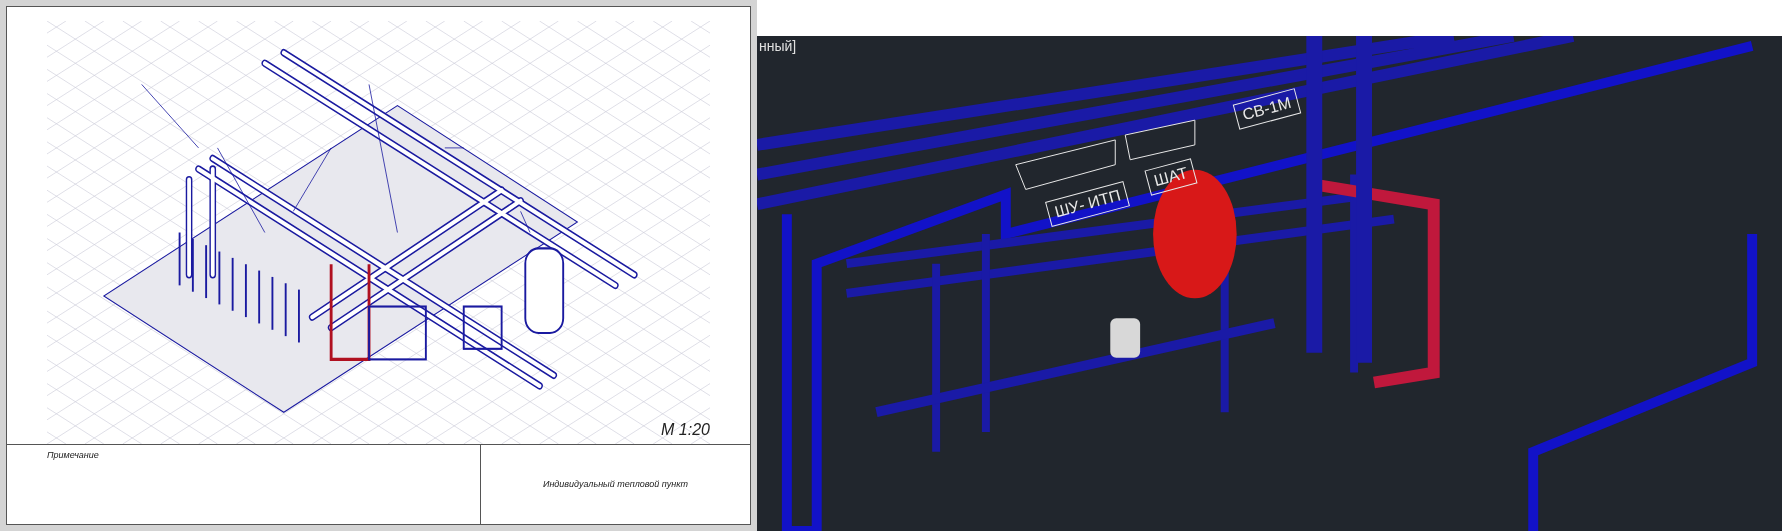 Image resolution: width=1782 pixels, height=531 pixels. I want to click on drawing-title: Индивидуальный тепловой пункт, so click(615, 484).